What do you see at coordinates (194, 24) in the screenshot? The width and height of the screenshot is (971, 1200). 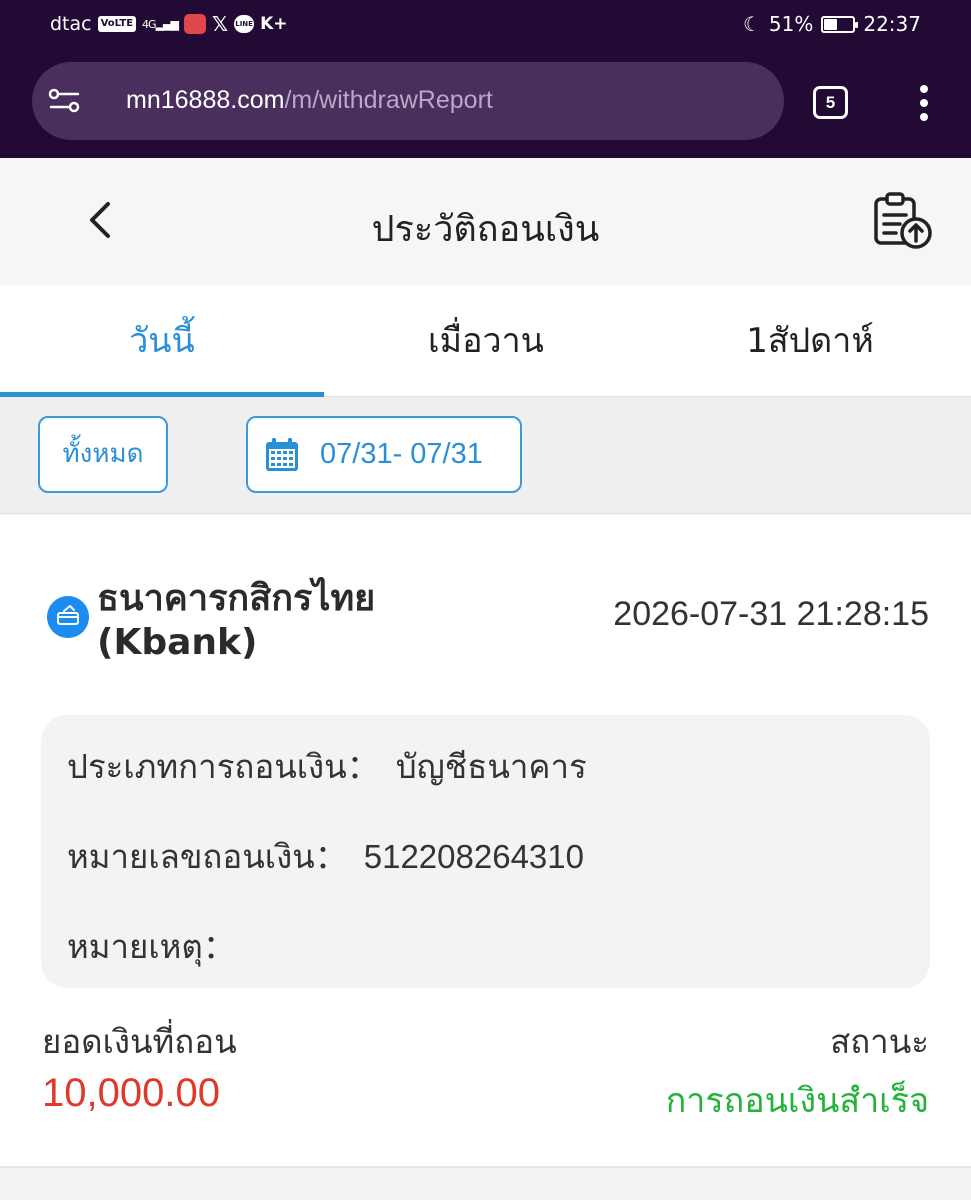 I see `shopee-icon` at bounding box center [194, 24].